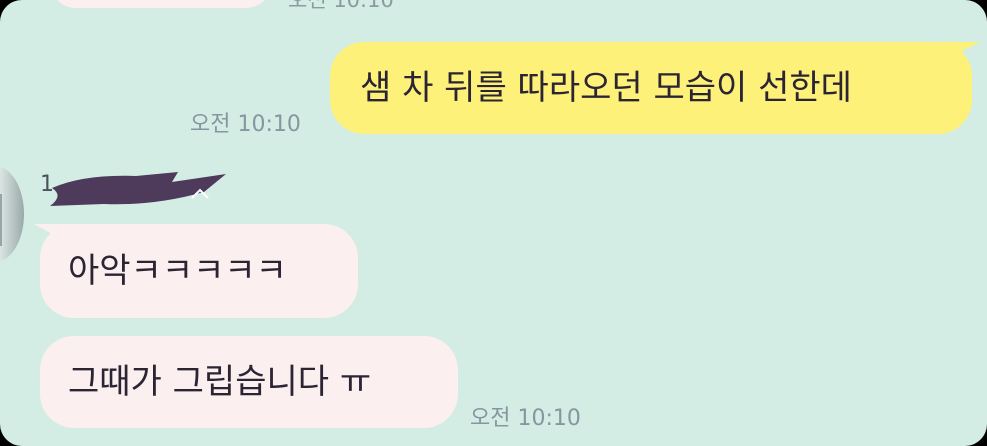 This screenshot has height=446, width=987. Describe the element at coordinates (341, 6) in the screenshot. I see `previous-message-time: 오전 10:10` at that location.